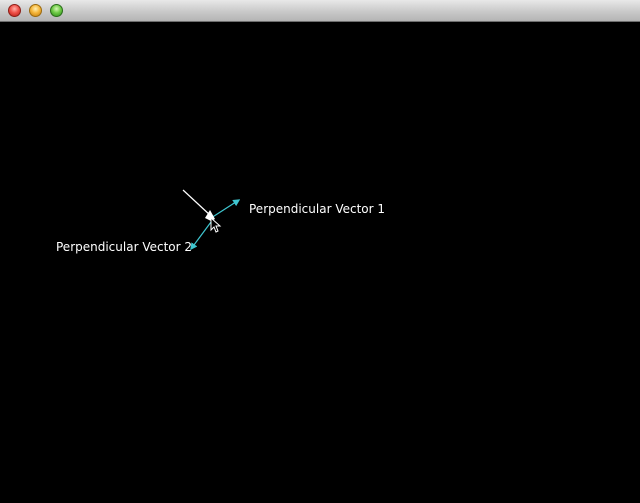 This screenshot has height=503, width=640. What do you see at coordinates (320, 11) in the screenshot?
I see `title-bar` at bounding box center [320, 11].